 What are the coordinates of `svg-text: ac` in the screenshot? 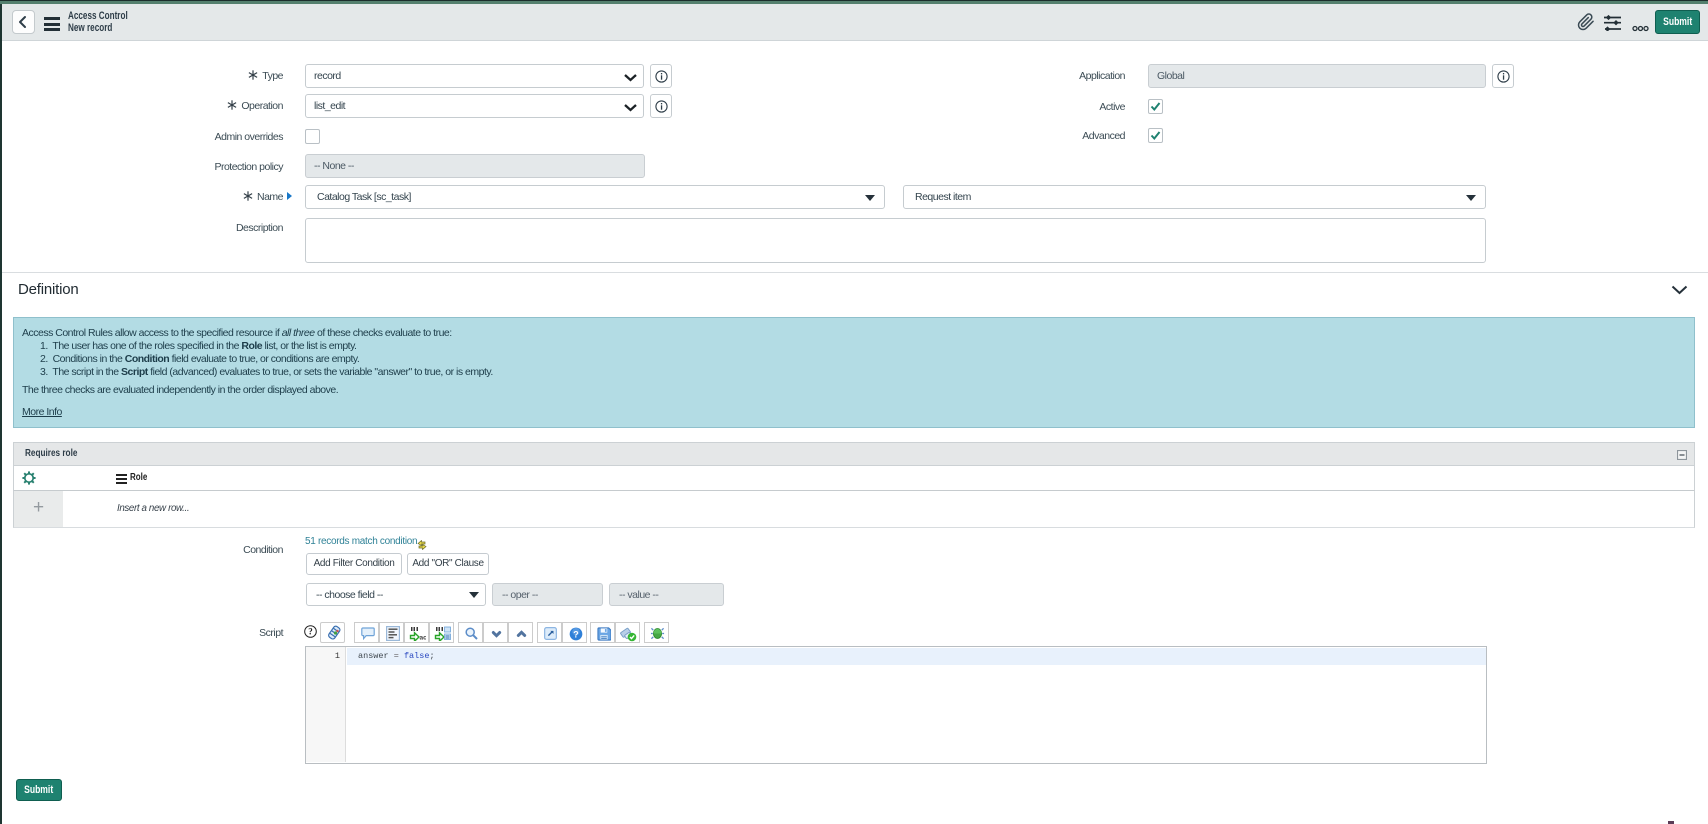 It's located at (423, 638).